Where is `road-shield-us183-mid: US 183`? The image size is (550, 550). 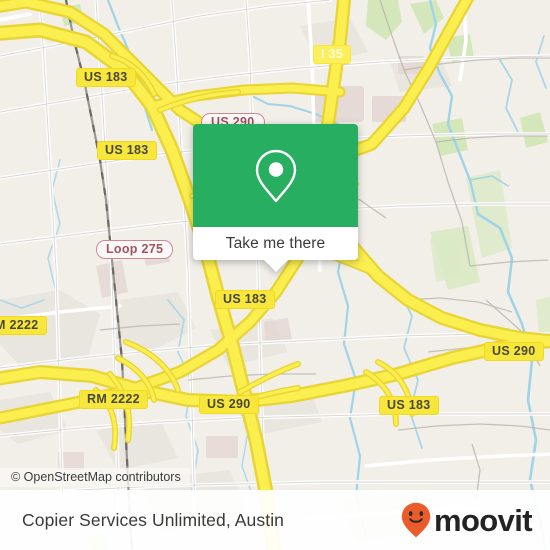
road-shield-us183-mid: US 183 is located at coordinates (245, 299).